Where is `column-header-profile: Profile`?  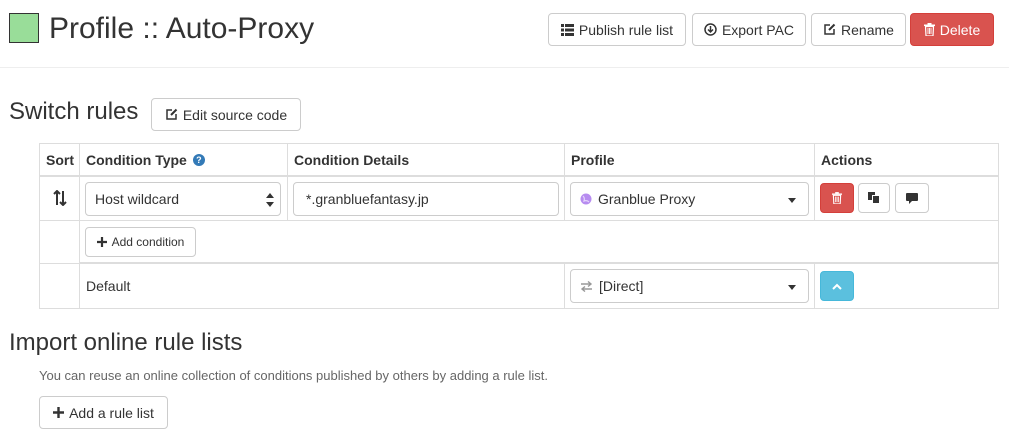 column-header-profile: Profile is located at coordinates (690, 160).